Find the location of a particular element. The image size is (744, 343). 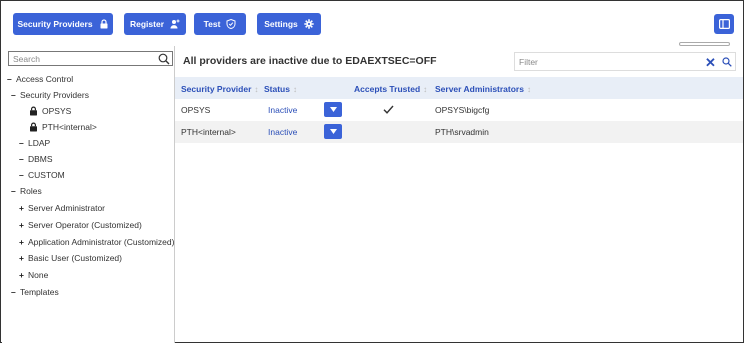

sidebar-toggle-icon is located at coordinates (724, 24).